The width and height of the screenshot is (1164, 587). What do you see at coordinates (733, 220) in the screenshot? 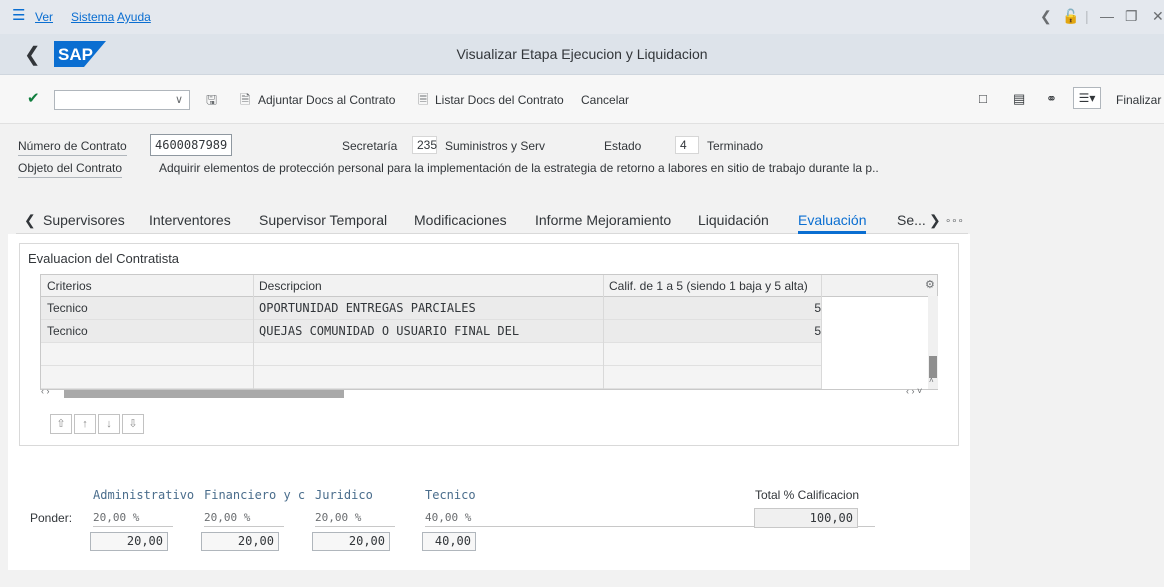
I see `tab-liquidacion: Liquidación` at bounding box center [733, 220].